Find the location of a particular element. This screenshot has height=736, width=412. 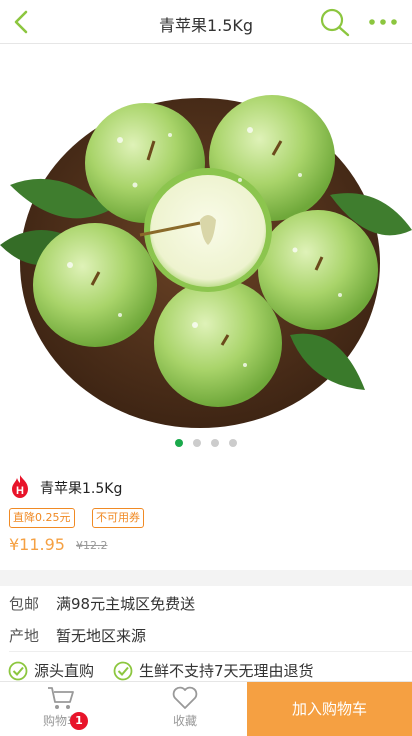

heart-icon is located at coordinates (185, 697).